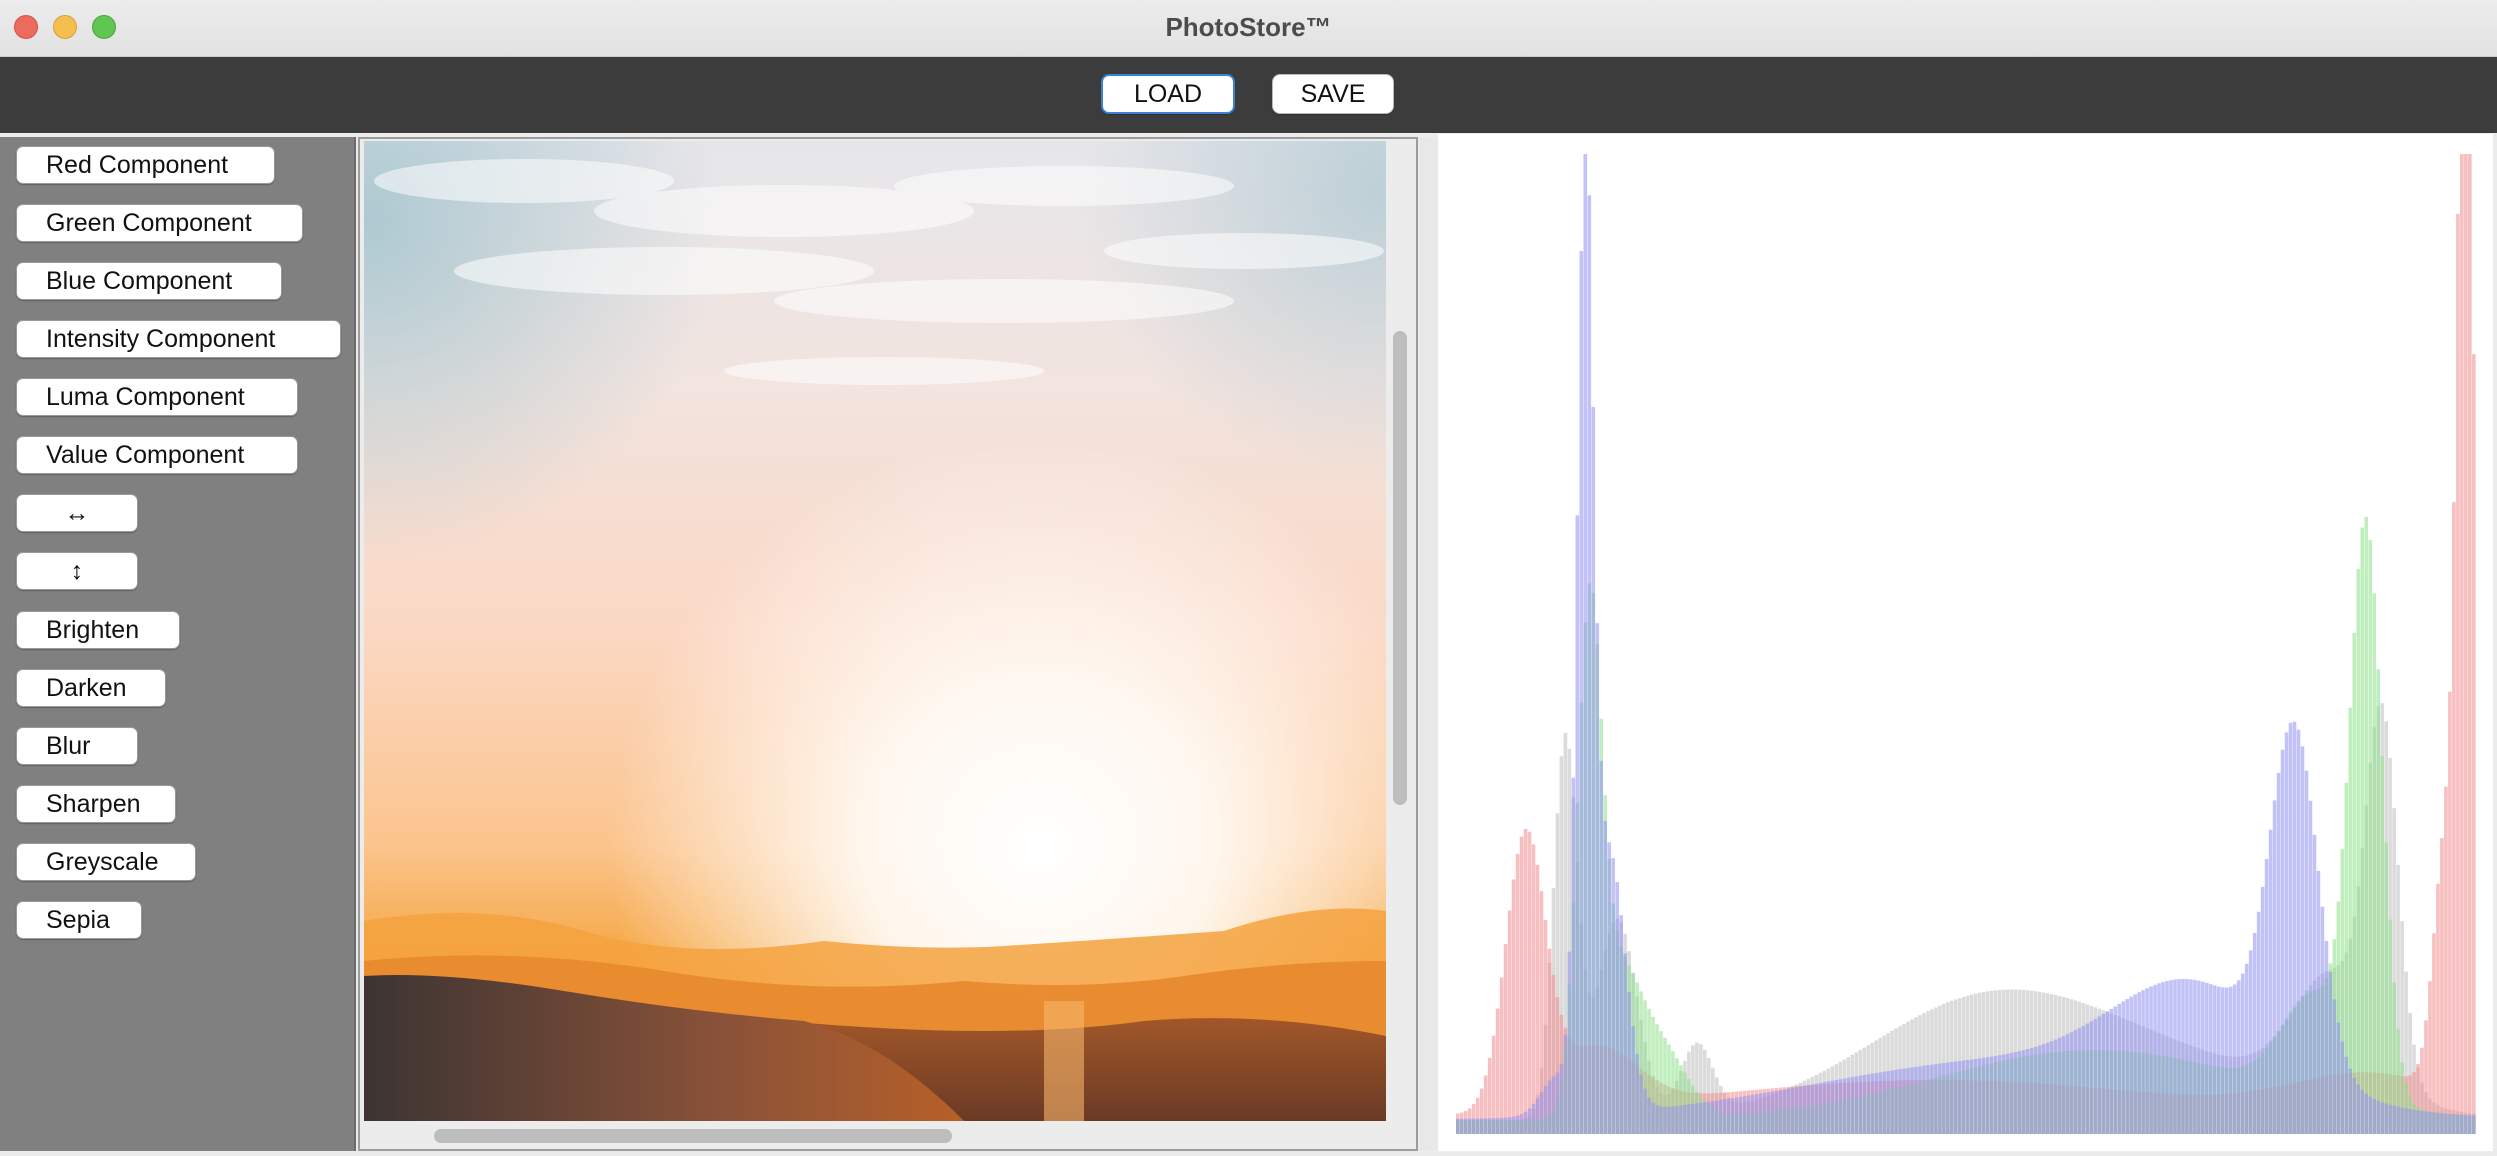  What do you see at coordinates (157, 397) in the screenshot?
I see `luma-component-button: Luma Component` at bounding box center [157, 397].